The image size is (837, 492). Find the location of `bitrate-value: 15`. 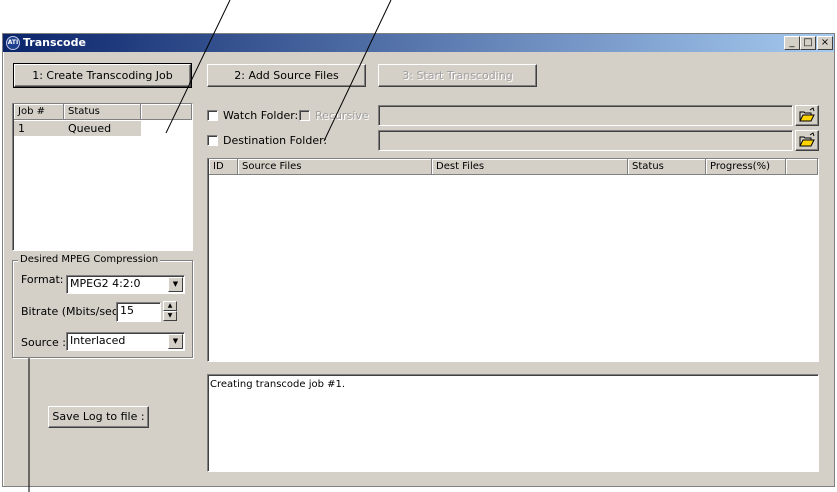

bitrate-value: 15 is located at coordinates (127, 310).